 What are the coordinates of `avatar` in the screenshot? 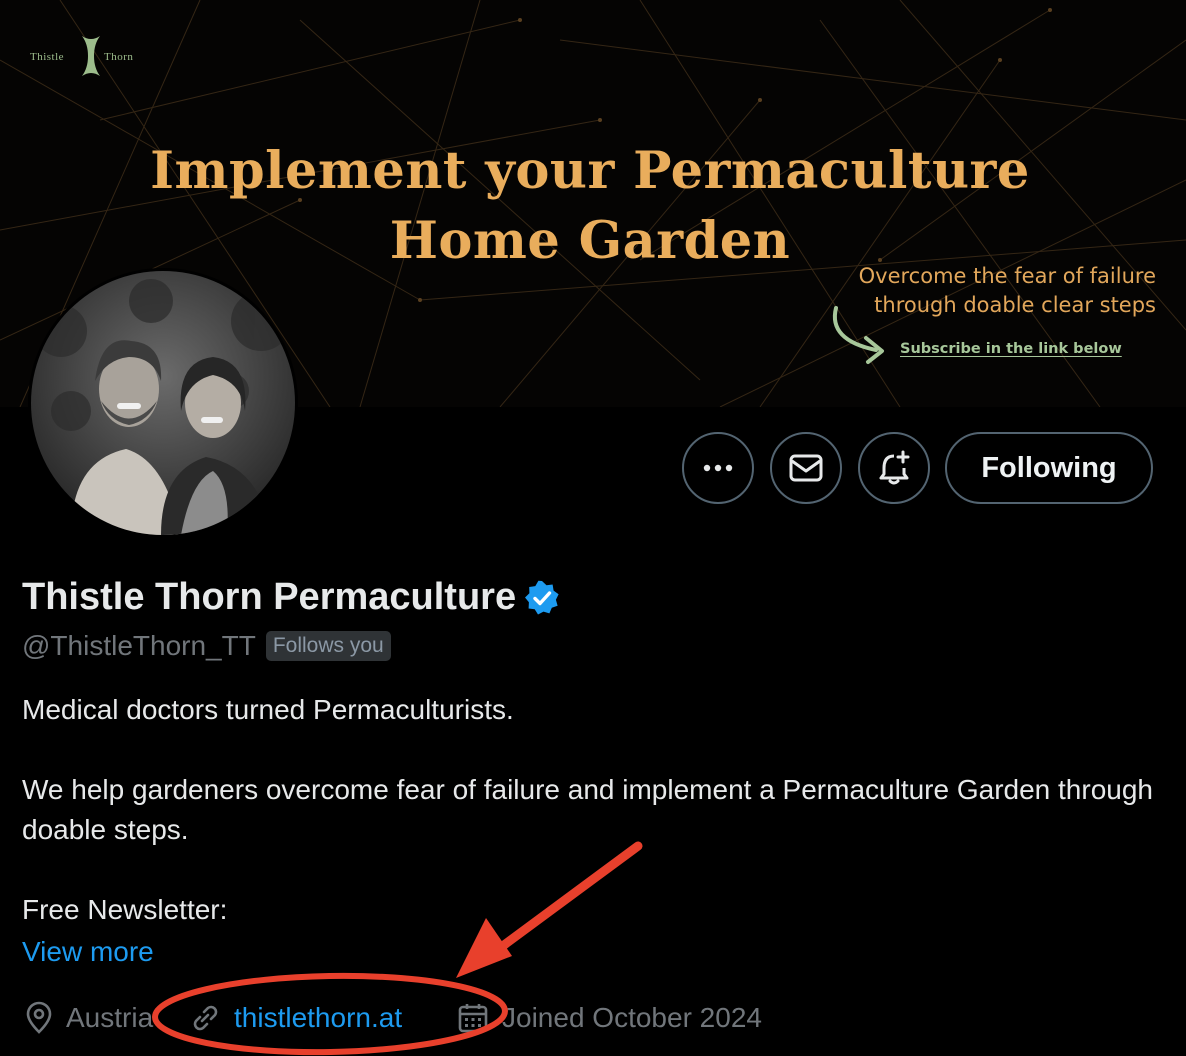 It's located at (163, 403).